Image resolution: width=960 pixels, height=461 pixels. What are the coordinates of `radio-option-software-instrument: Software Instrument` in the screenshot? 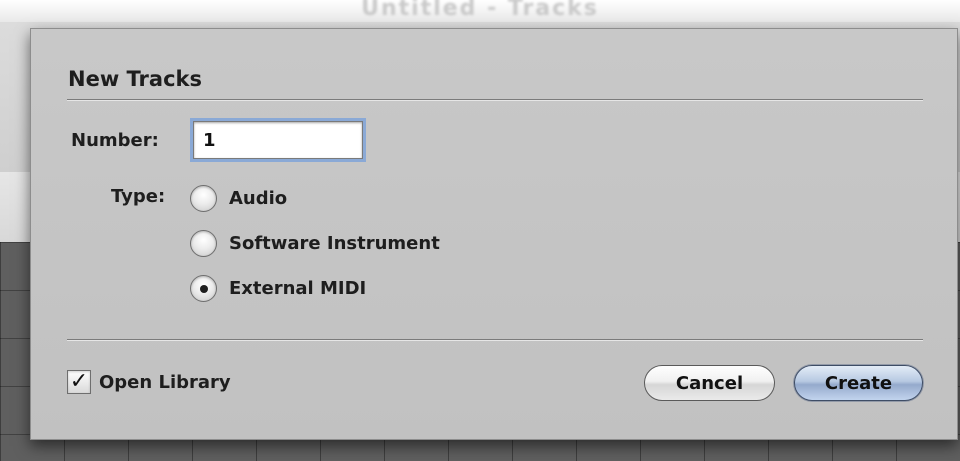 It's located at (315, 243).